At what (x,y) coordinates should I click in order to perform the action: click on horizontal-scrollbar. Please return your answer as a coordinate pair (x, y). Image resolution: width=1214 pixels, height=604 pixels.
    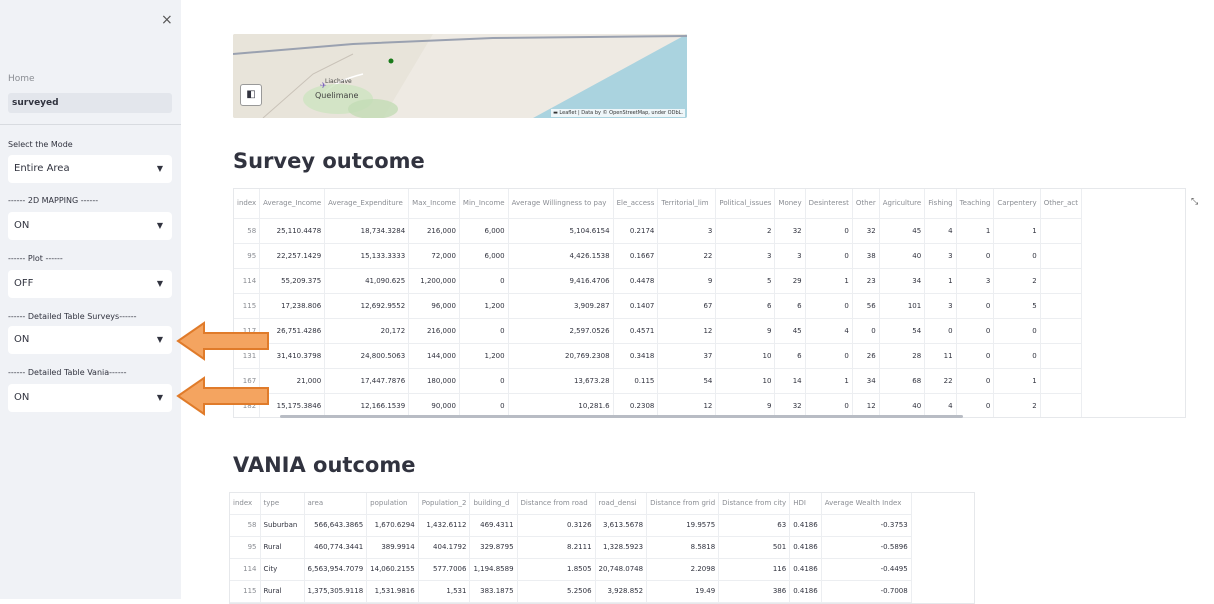
    Looking at the image, I should click on (621, 416).